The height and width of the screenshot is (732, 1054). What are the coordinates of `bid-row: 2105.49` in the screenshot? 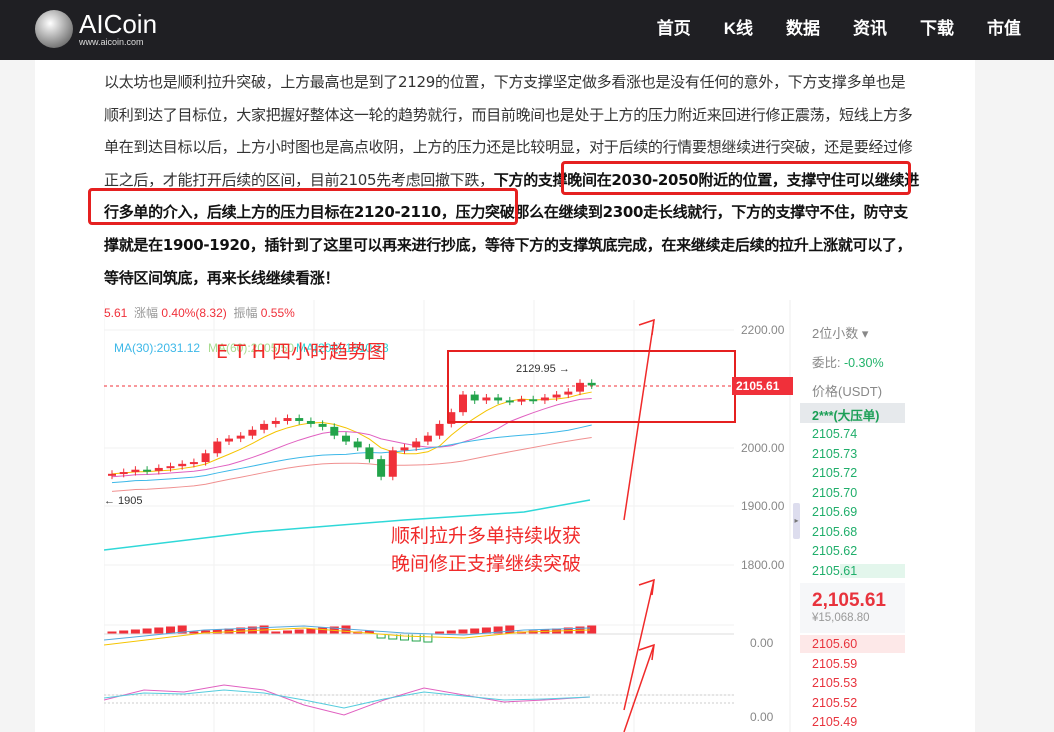 It's located at (834, 722).